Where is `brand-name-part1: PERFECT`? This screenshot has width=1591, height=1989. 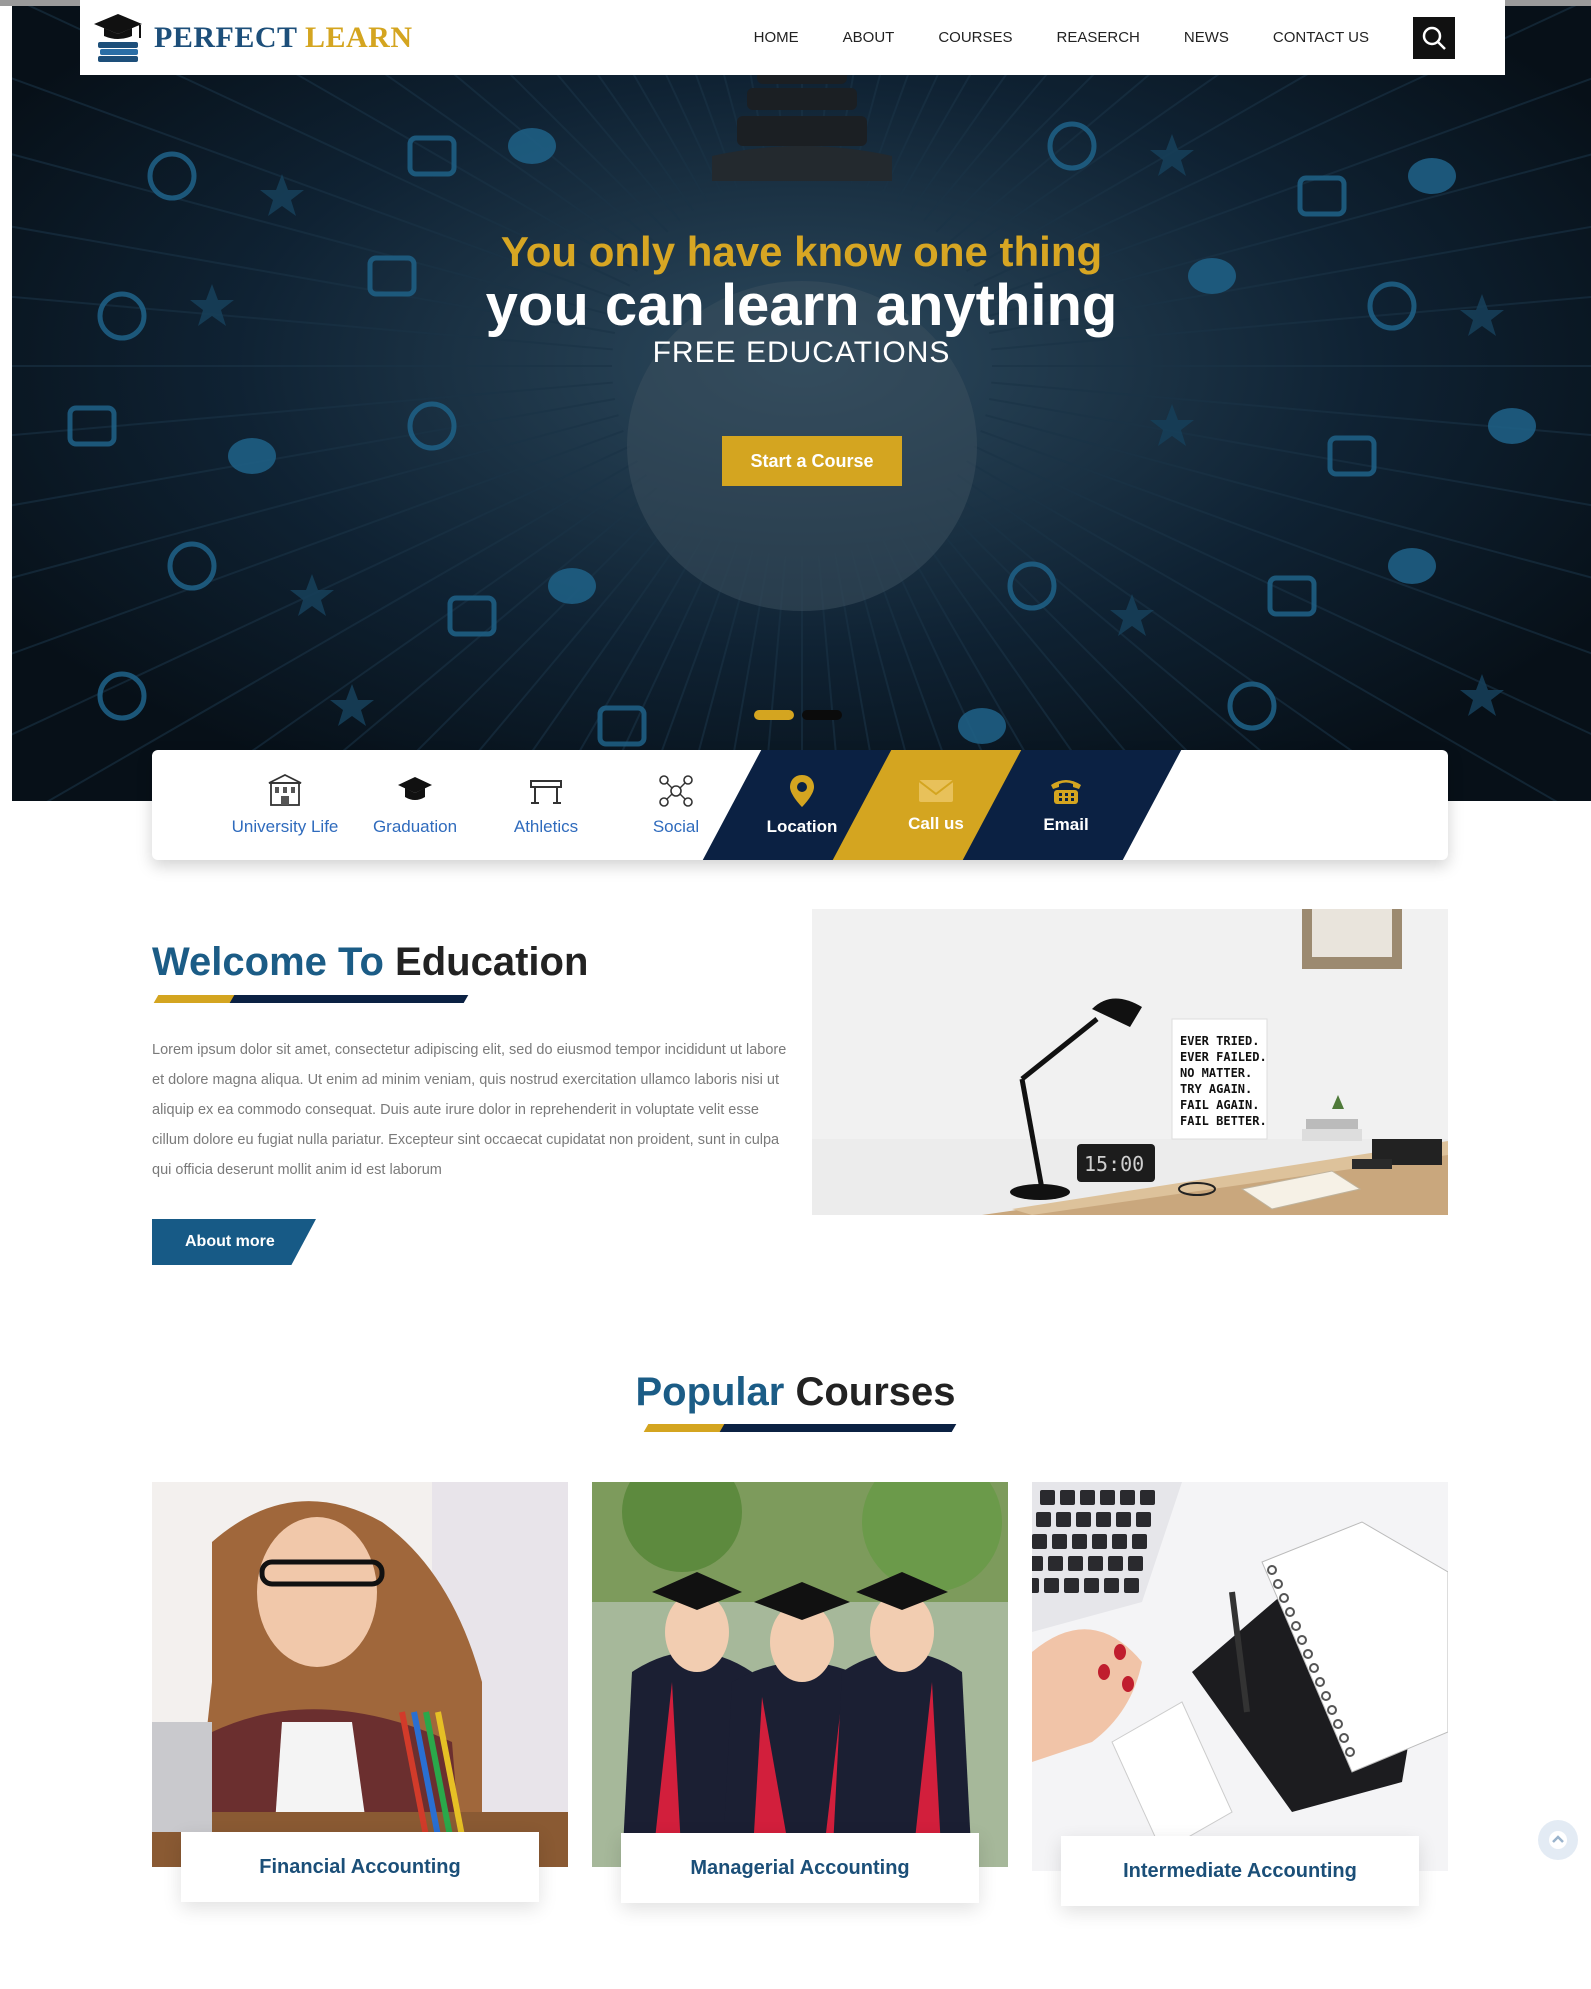 brand-name-part1: PERFECT is located at coordinates (225, 37).